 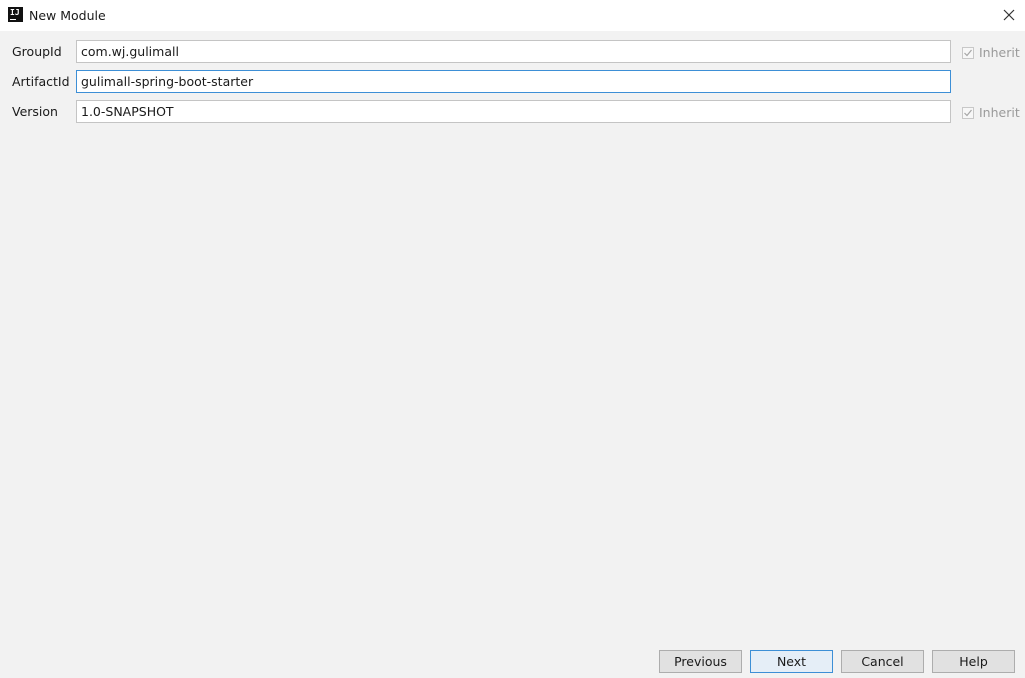 What do you see at coordinates (999, 52) in the screenshot?
I see `groupid-inherit-label: Inherit` at bounding box center [999, 52].